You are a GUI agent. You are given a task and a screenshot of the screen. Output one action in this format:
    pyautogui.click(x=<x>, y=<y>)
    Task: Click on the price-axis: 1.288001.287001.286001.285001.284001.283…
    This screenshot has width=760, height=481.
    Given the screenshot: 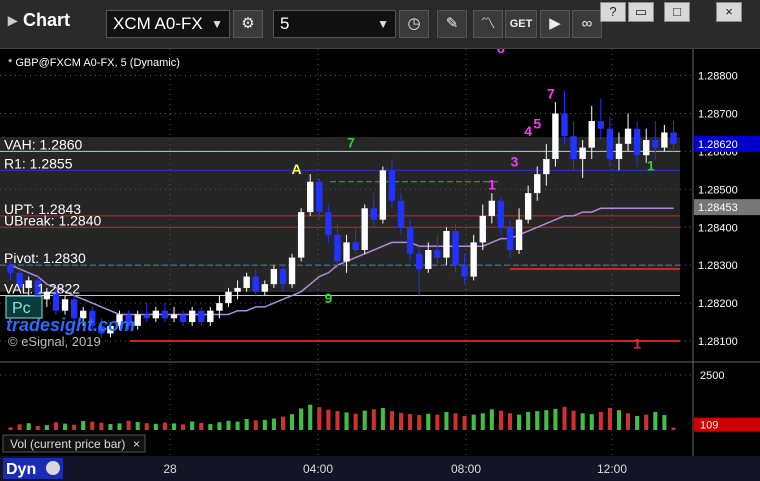 What is the action you would take?
    pyautogui.click(x=727, y=209)
    